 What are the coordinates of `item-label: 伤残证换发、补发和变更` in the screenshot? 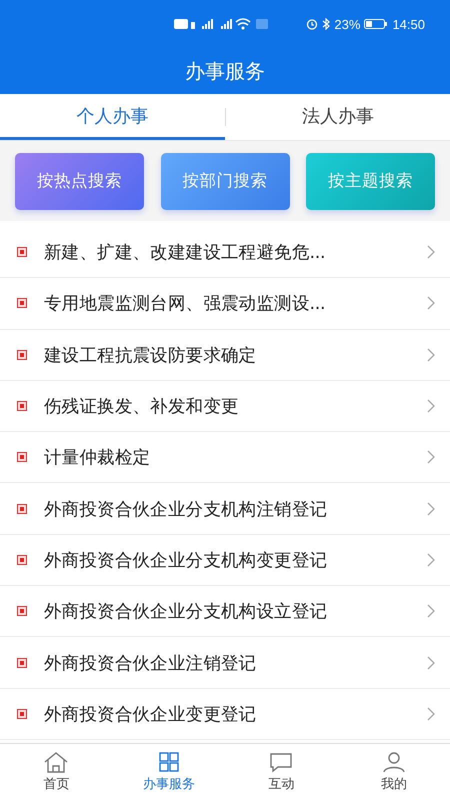 It's located at (142, 407).